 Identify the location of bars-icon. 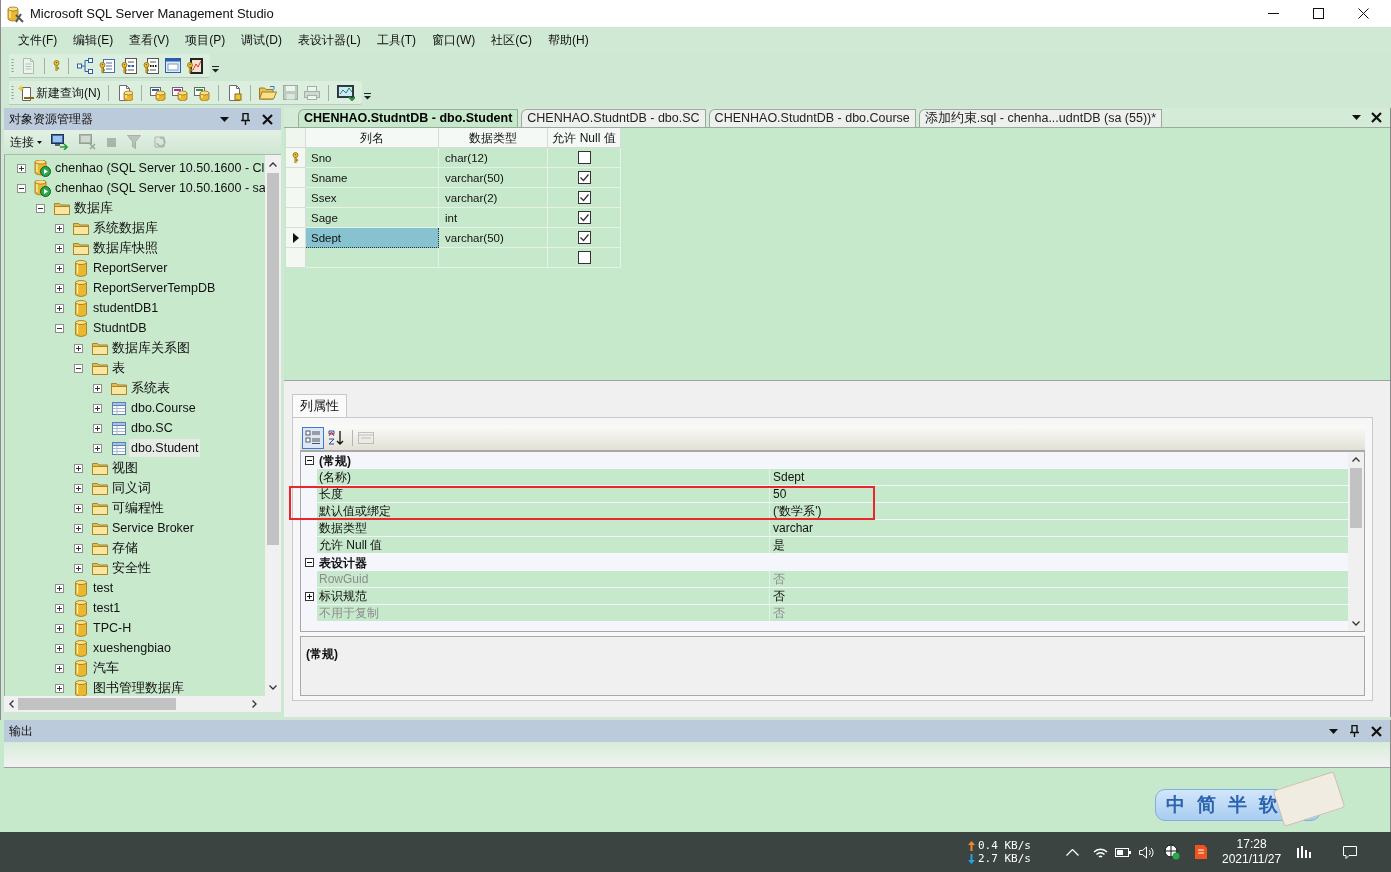
(1304, 852).